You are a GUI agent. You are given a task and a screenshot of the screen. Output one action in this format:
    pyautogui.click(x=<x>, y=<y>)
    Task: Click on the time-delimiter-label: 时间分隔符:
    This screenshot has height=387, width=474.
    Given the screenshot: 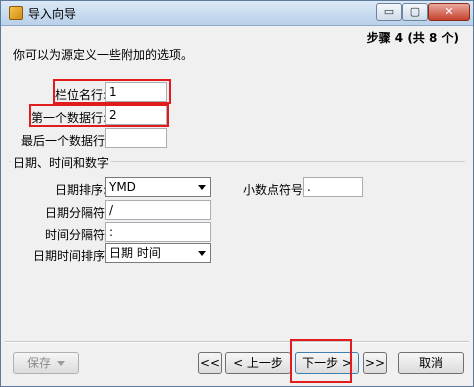 What is the action you would take?
    pyautogui.click(x=77, y=235)
    